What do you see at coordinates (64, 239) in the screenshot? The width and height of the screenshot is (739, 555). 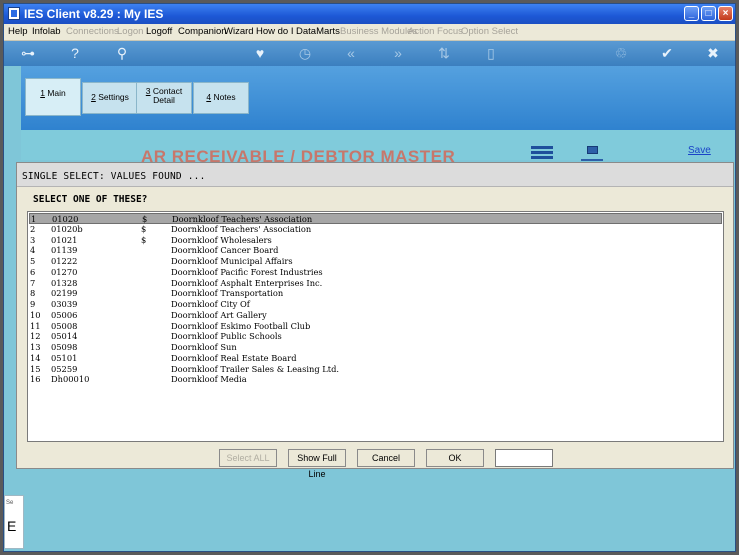 I see `row-code: 01021` at bounding box center [64, 239].